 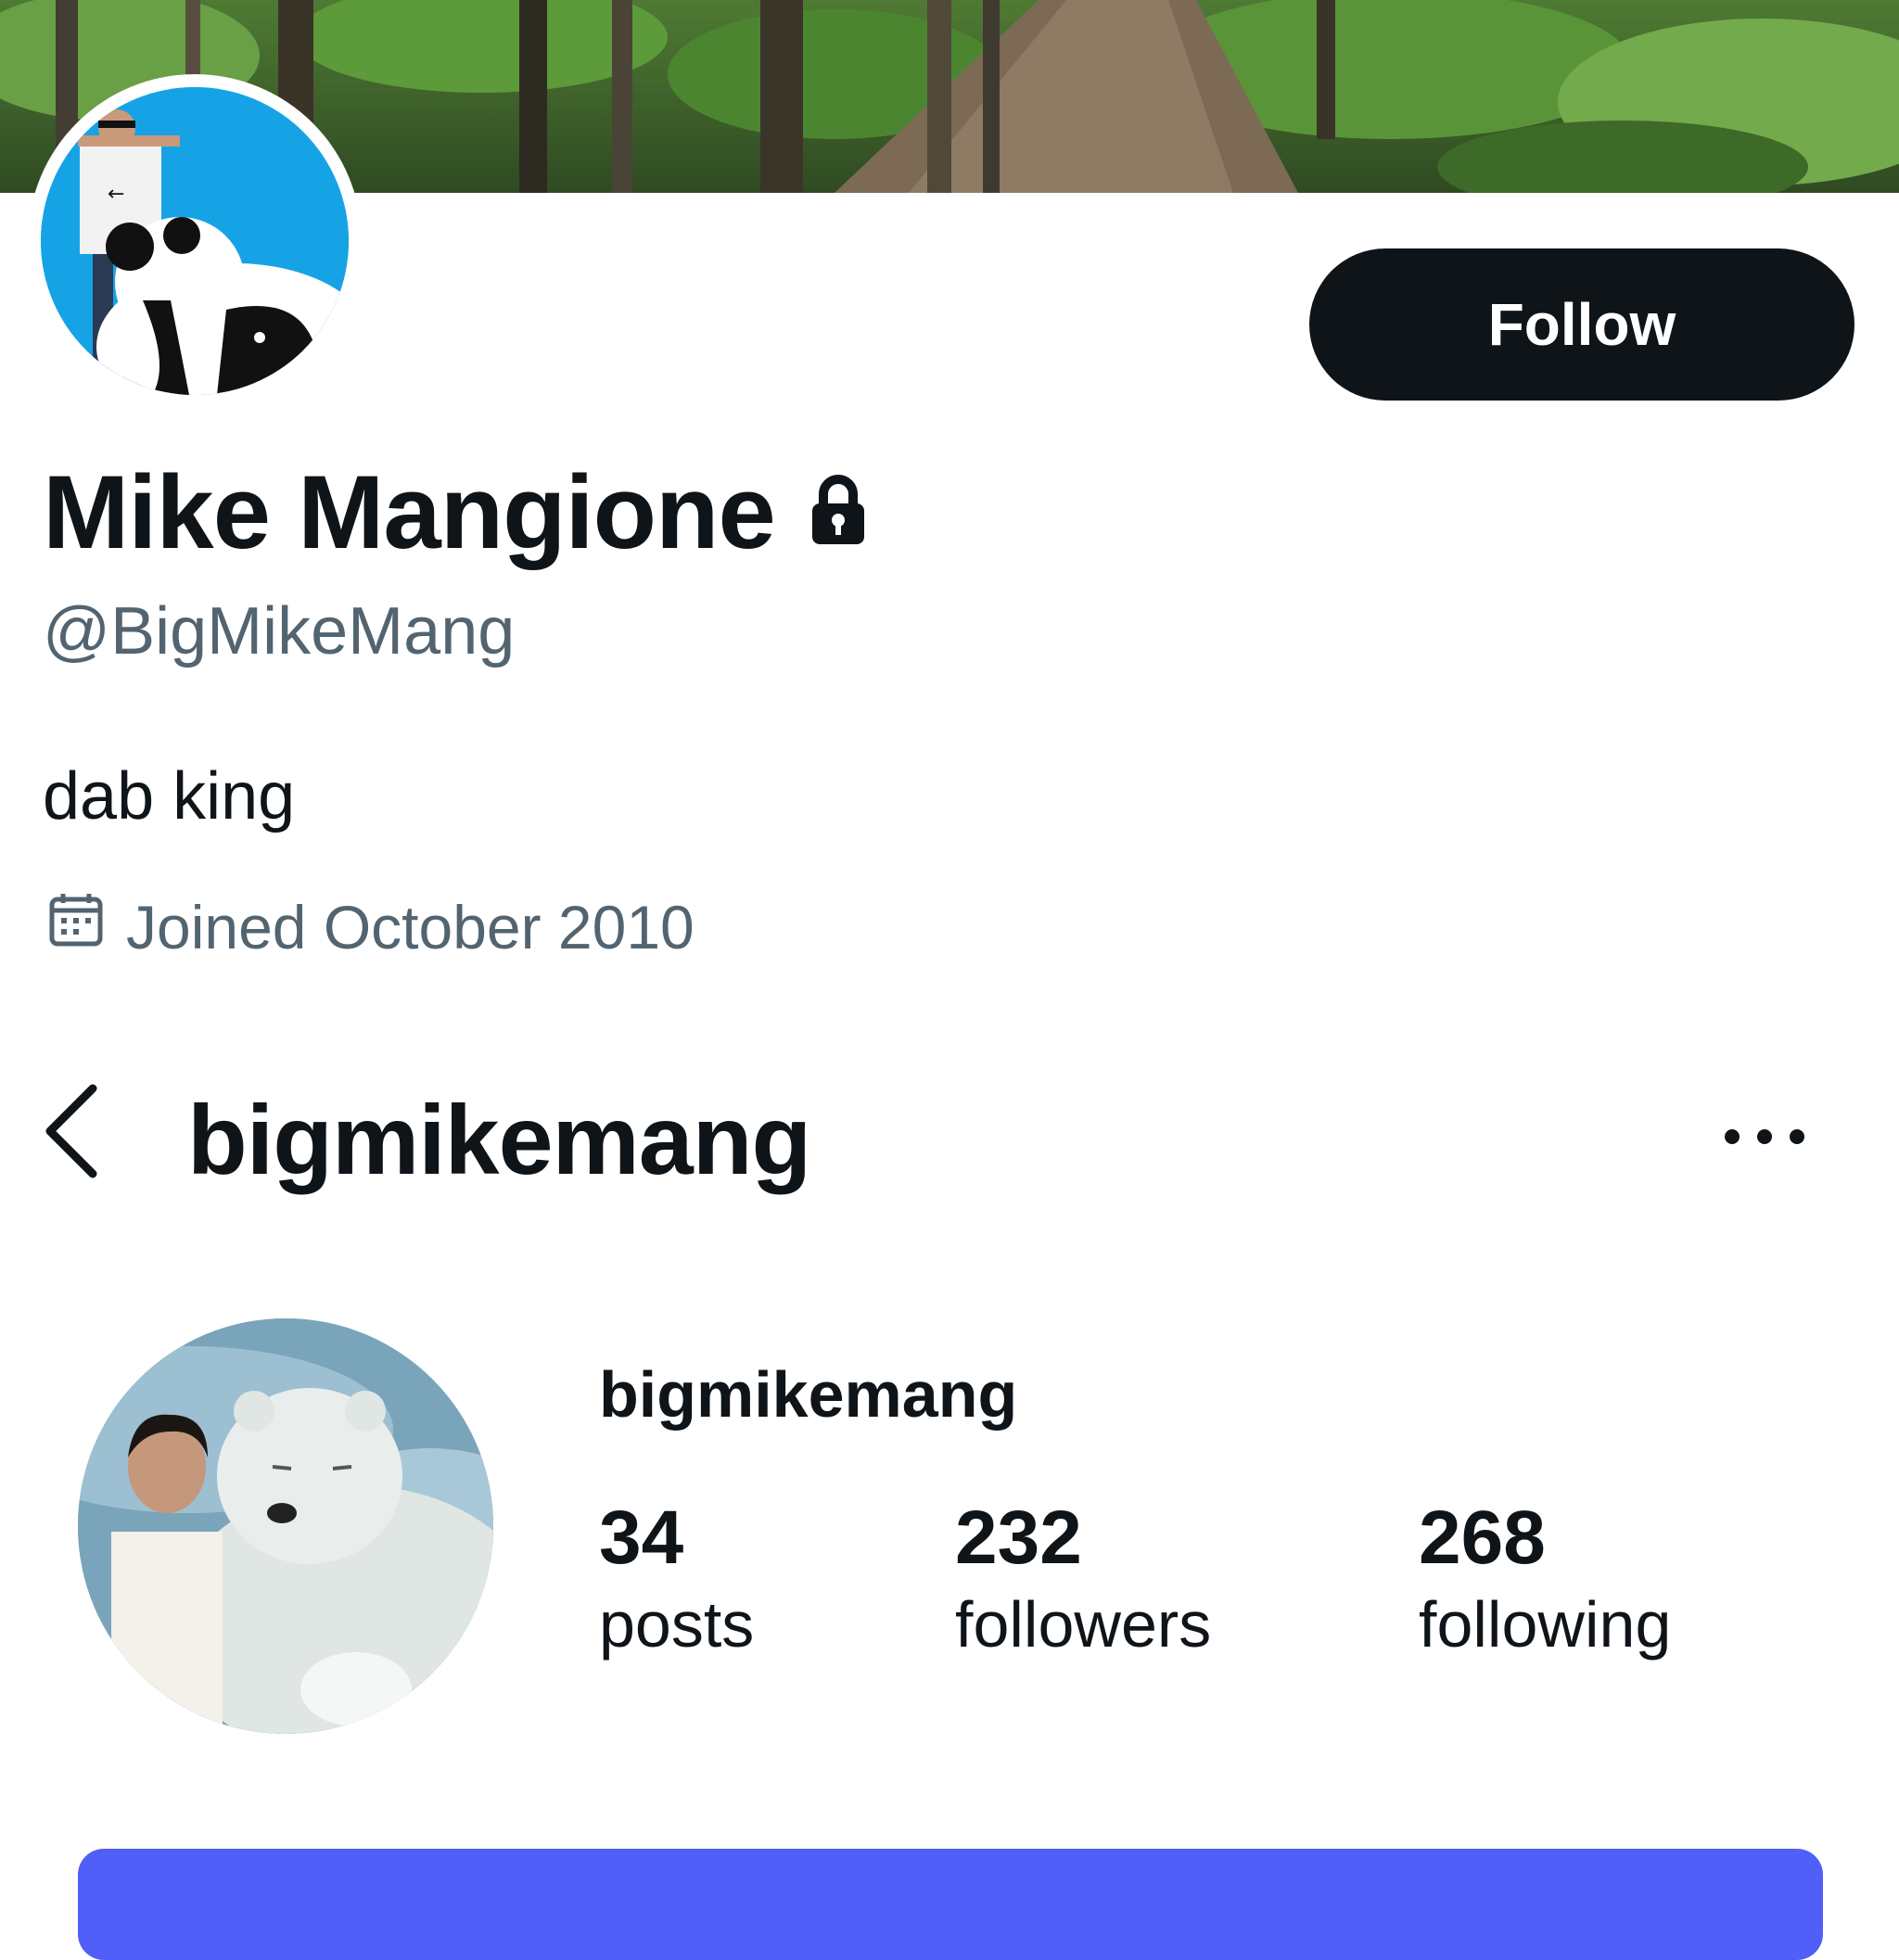 What do you see at coordinates (1018, 1537) in the screenshot?
I see `stat-followers-count: 232` at bounding box center [1018, 1537].